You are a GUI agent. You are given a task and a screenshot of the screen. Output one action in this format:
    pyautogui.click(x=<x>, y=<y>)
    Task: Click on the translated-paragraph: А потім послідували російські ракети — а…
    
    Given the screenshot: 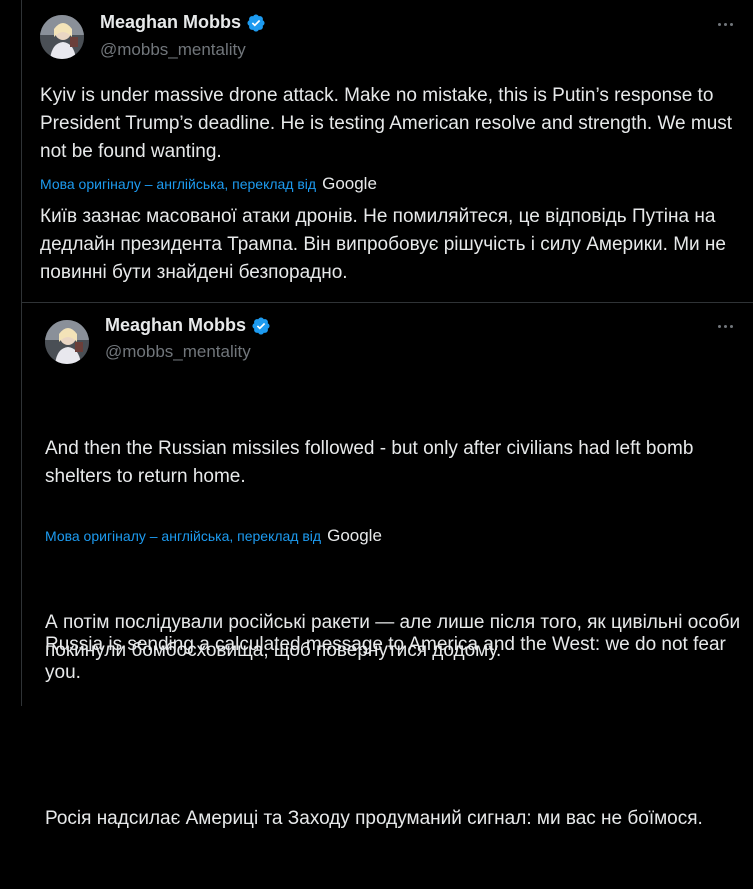 What is the action you would take?
    pyautogui.click(x=395, y=636)
    